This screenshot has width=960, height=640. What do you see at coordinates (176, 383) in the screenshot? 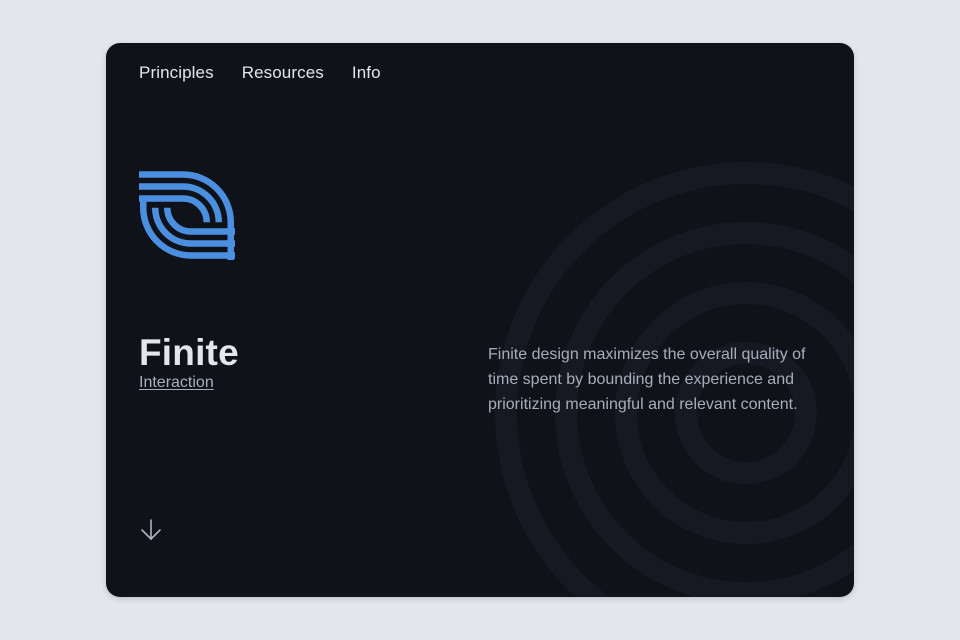
I see `category-link: Interaction` at bounding box center [176, 383].